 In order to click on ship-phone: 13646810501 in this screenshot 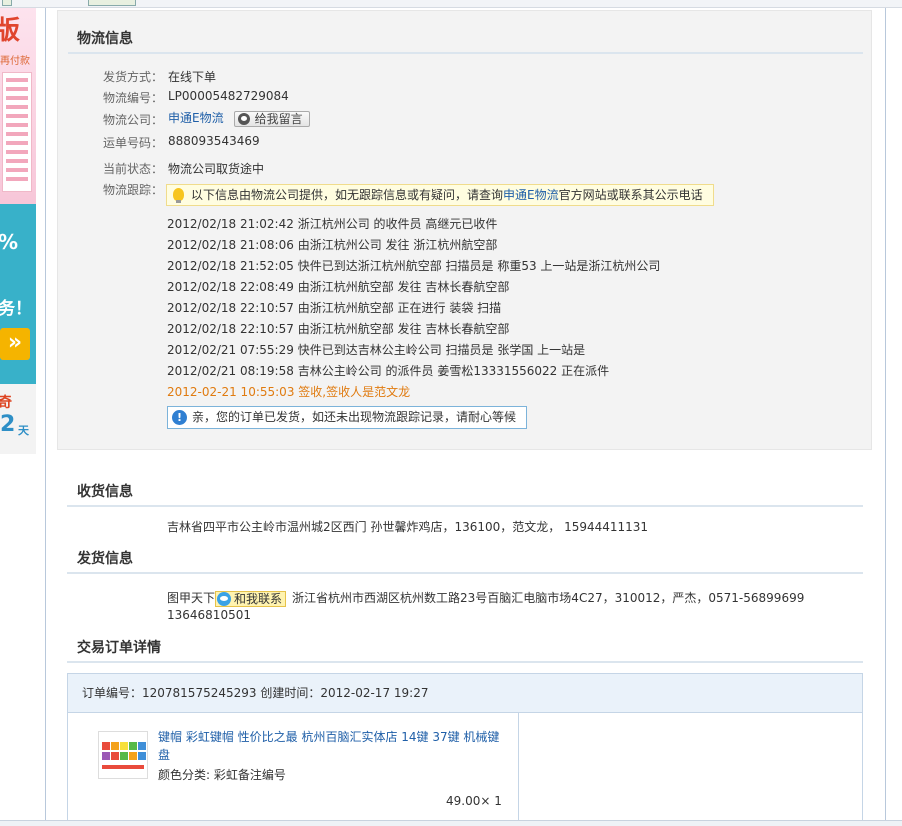, I will do `click(209, 615)`.